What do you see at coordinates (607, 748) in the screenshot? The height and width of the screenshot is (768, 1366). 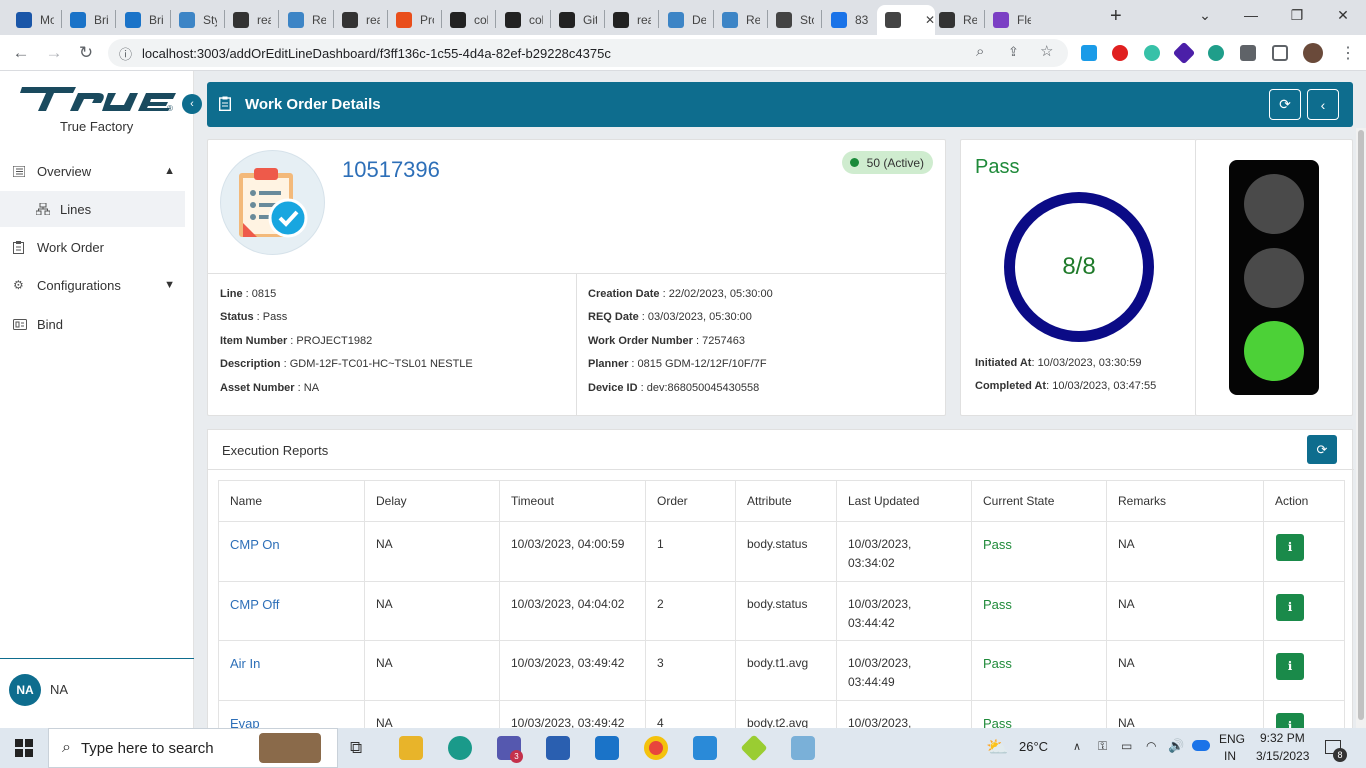 I see `mail-icon` at bounding box center [607, 748].